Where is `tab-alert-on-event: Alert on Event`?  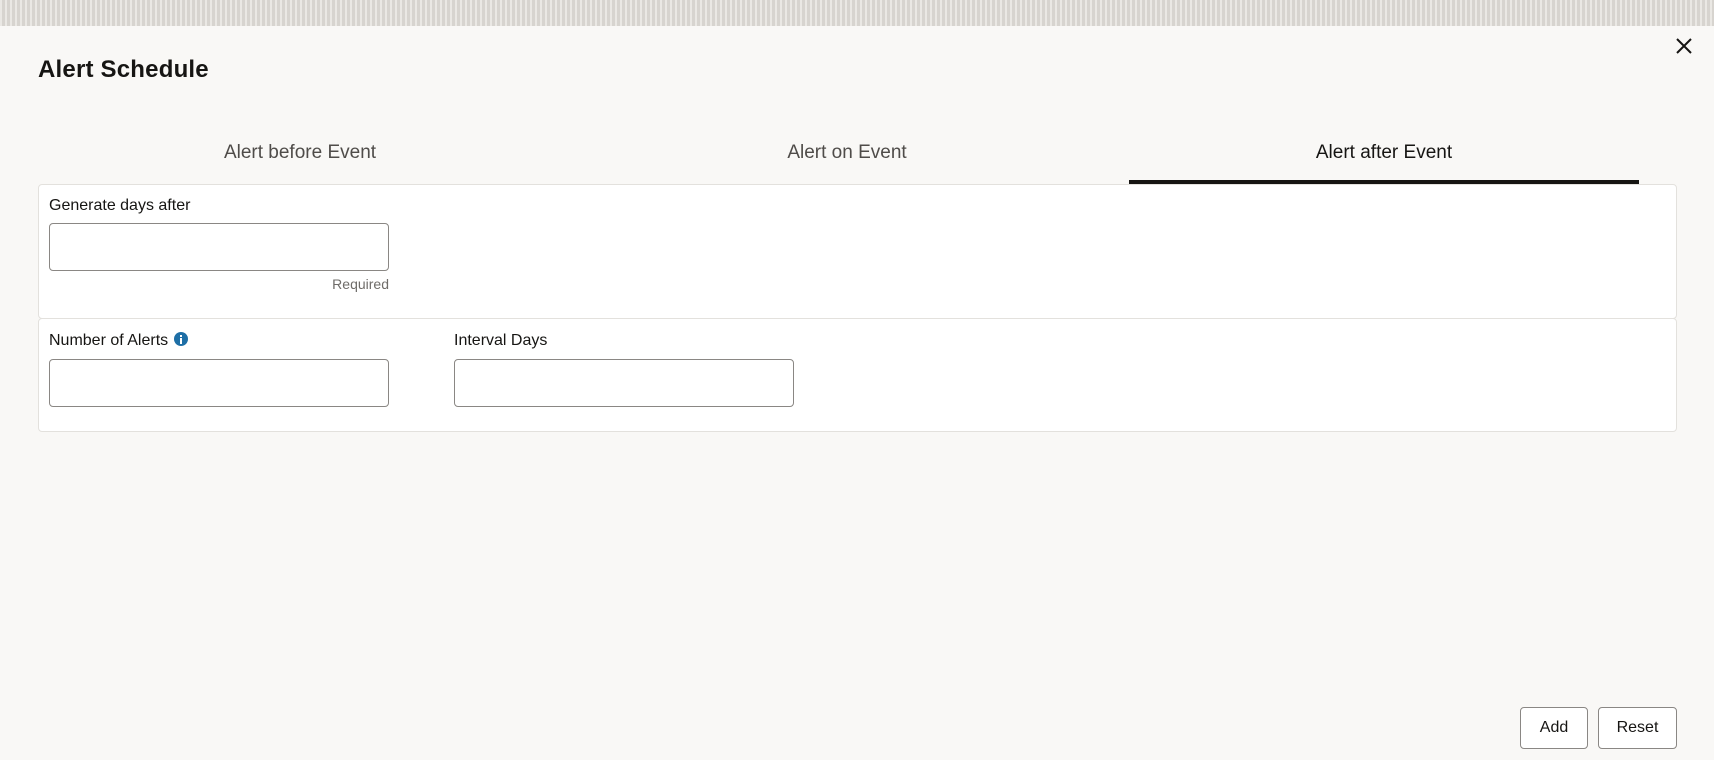
tab-alert-on-event: Alert on Event is located at coordinates (847, 148).